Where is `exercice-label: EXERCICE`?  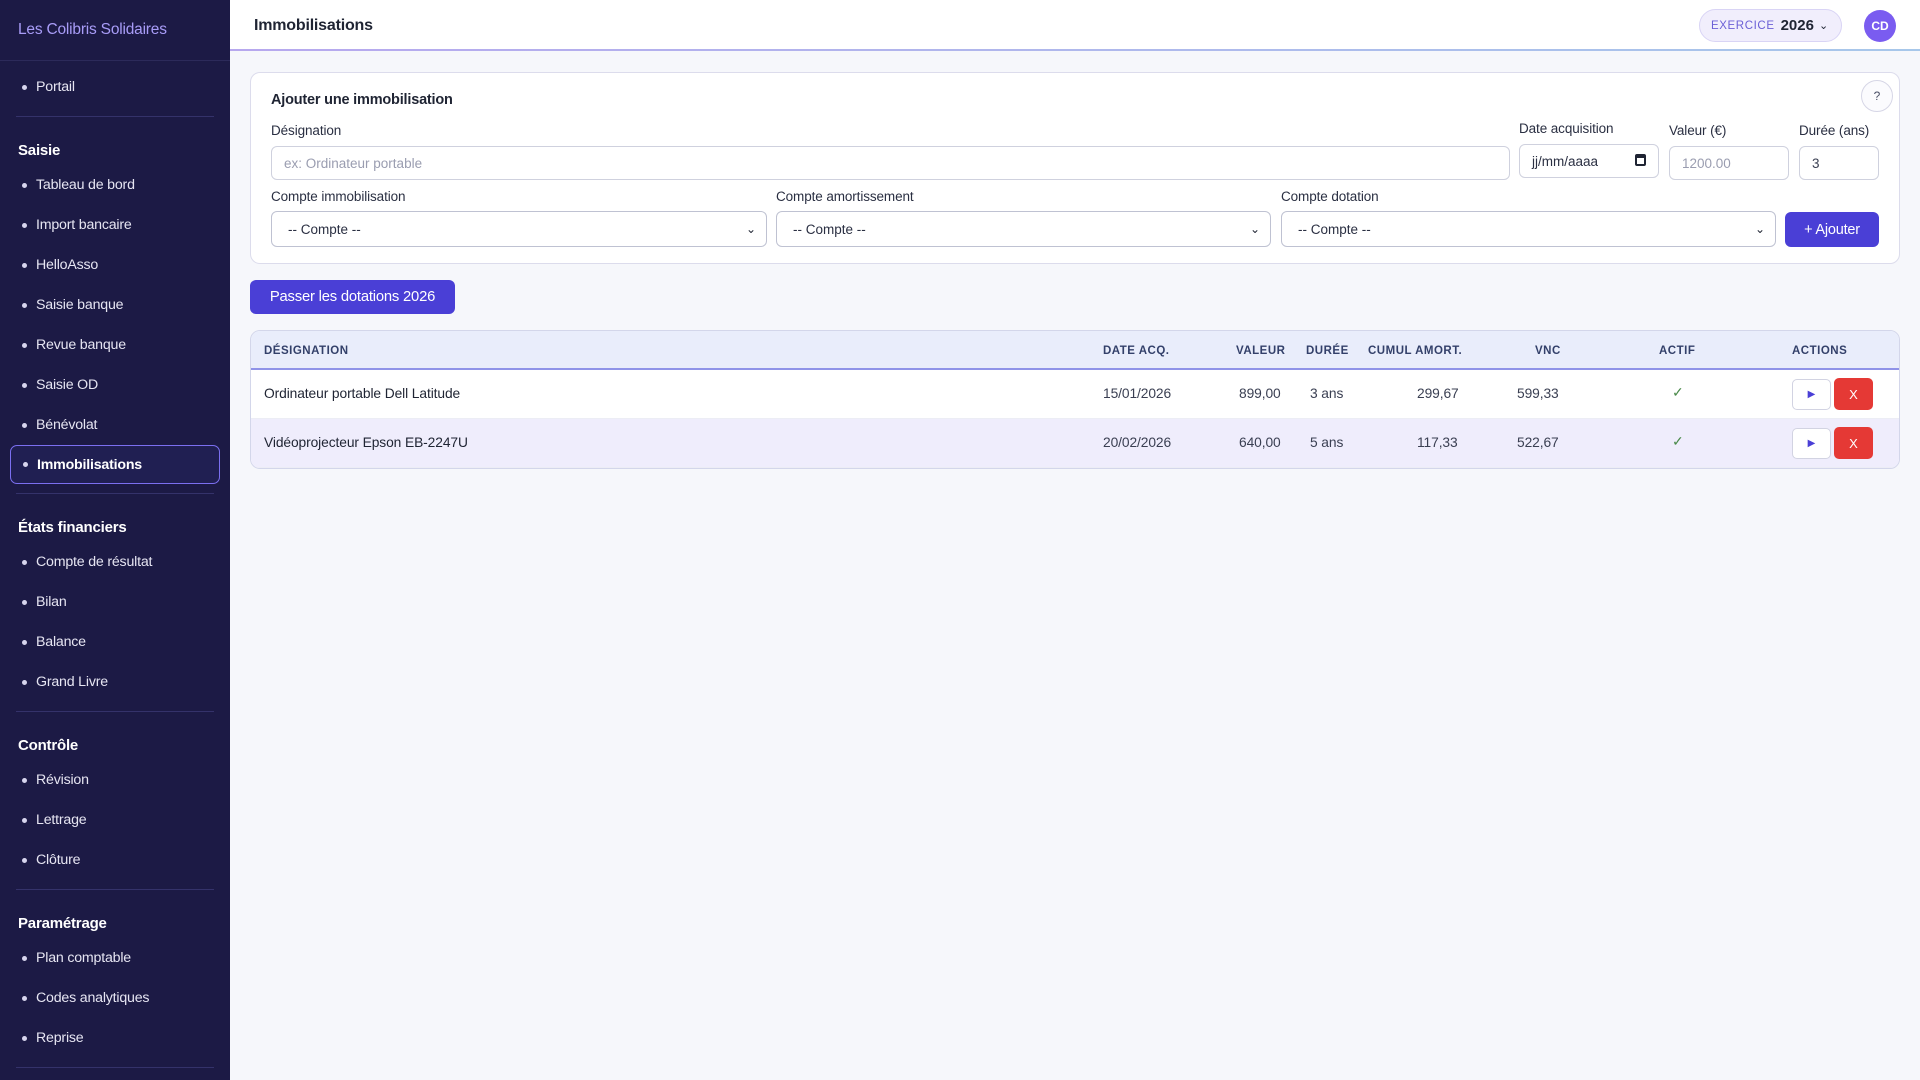
exercice-label: EXERCICE is located at coordinates (1743, 25).